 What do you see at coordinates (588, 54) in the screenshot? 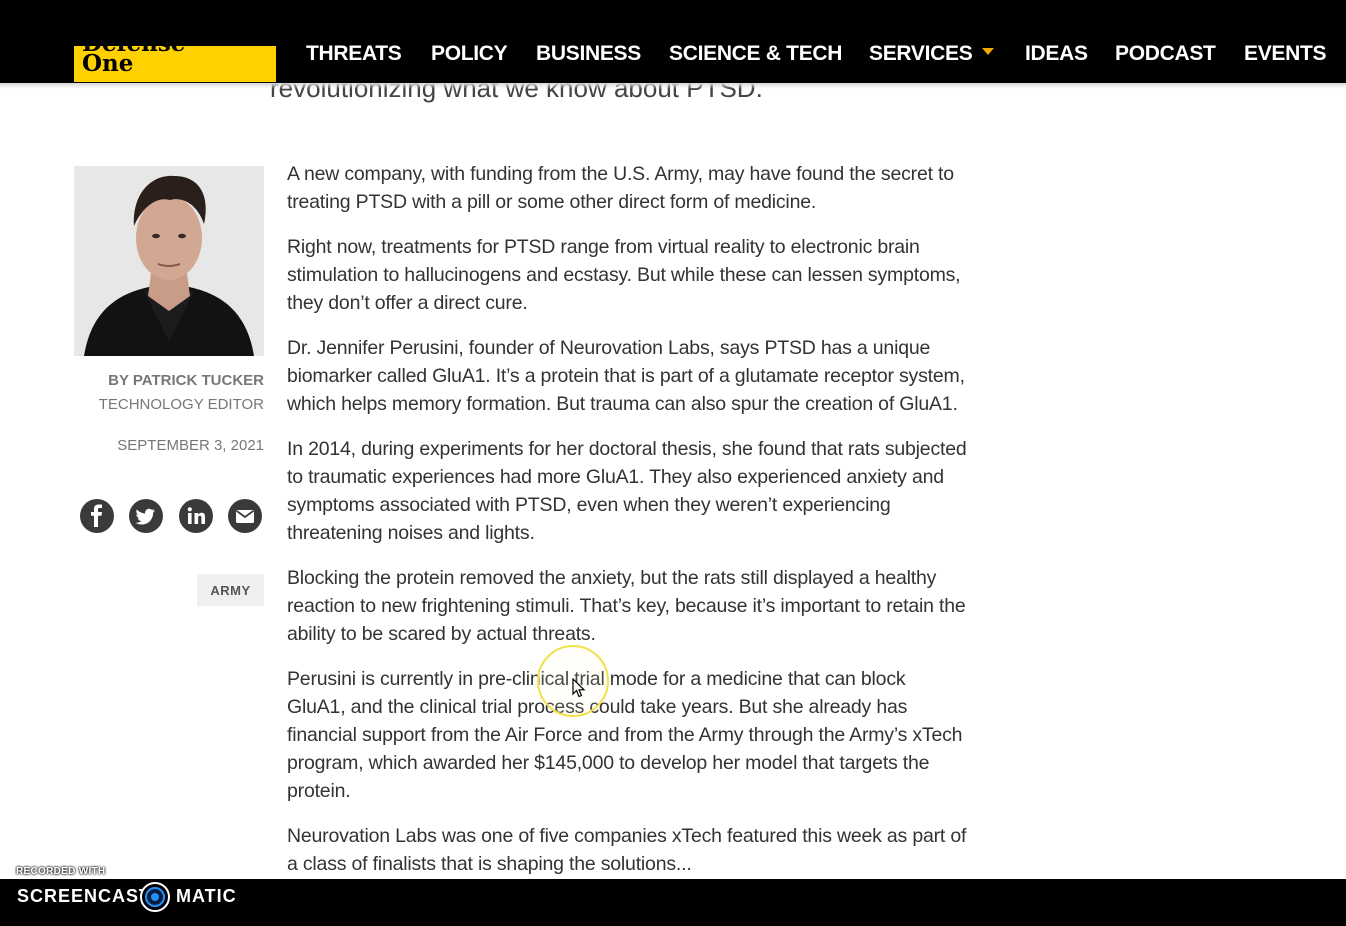
I see `nav-business: BUSINESS` at bounding box center [588, 54].